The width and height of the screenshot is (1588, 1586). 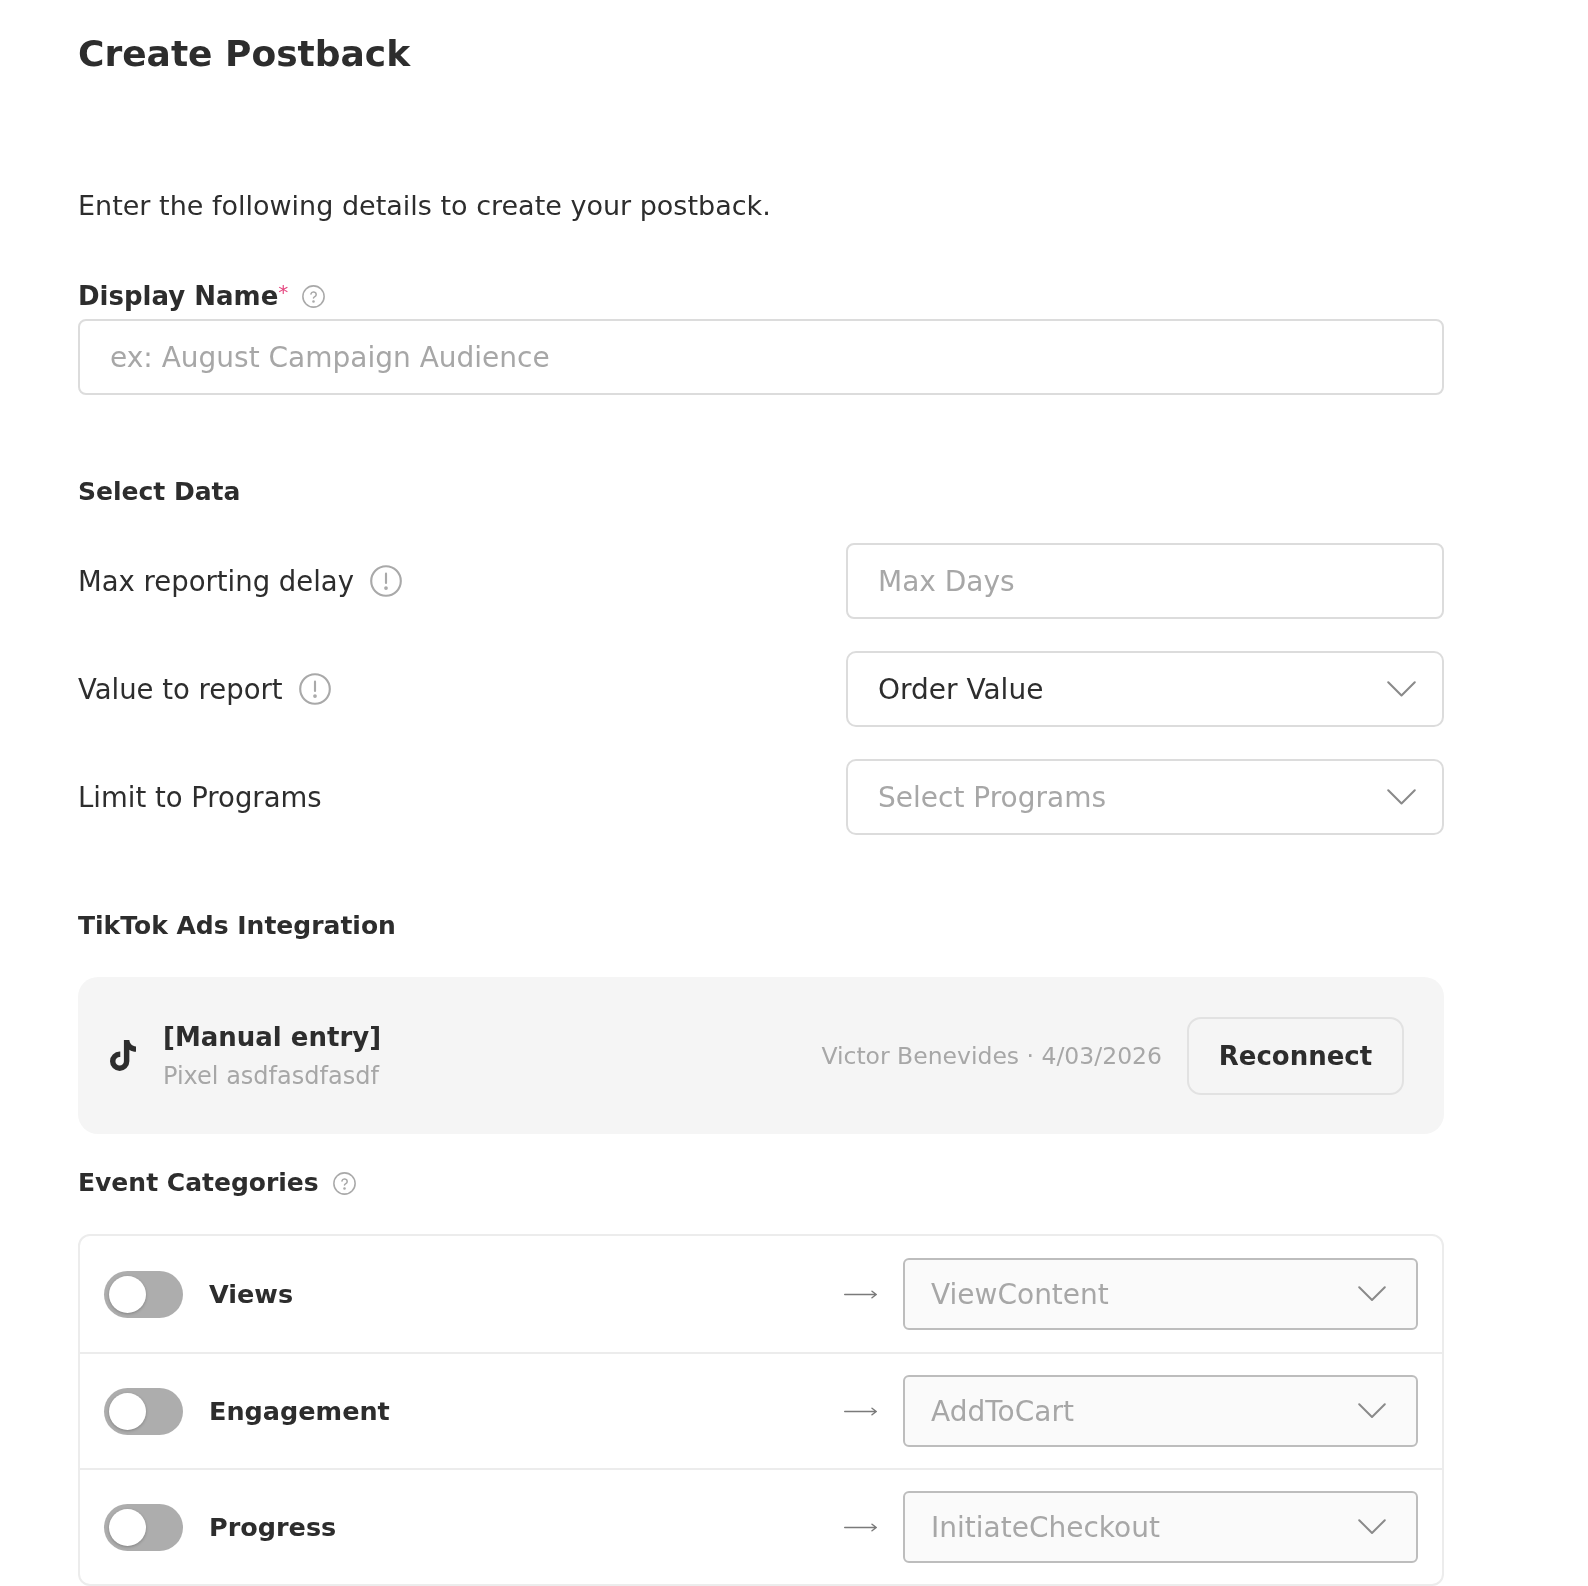 I want to click on text-input: ex: August Campaign Audience, so click(x=761, y=357).